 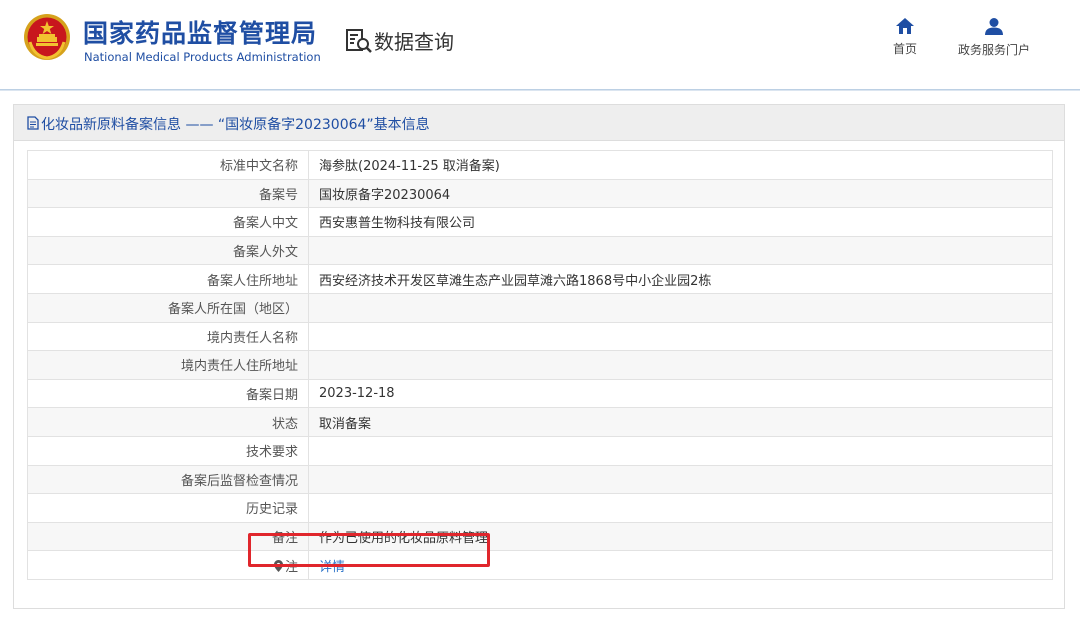 What do you see at coordinates (168, 365) in the screenshot?
I see `row-label: 境内责任人住所地址` at bounding box center [168, 365].